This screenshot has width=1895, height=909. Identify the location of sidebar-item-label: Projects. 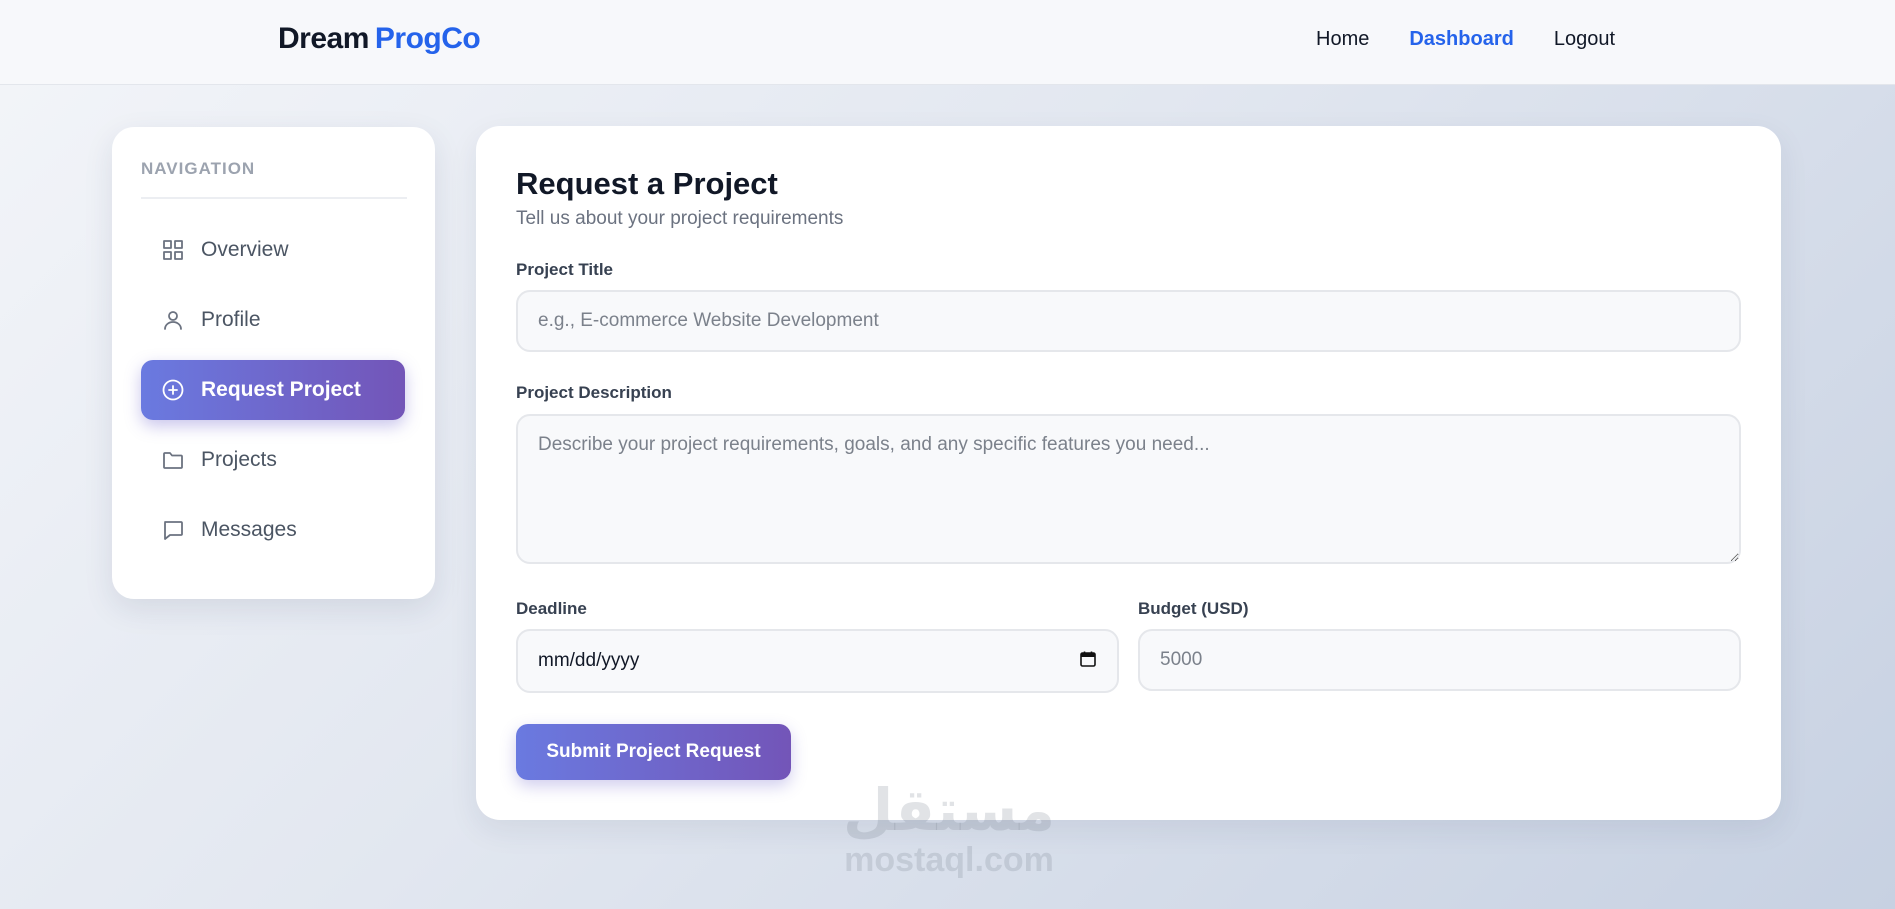
(239, 459).